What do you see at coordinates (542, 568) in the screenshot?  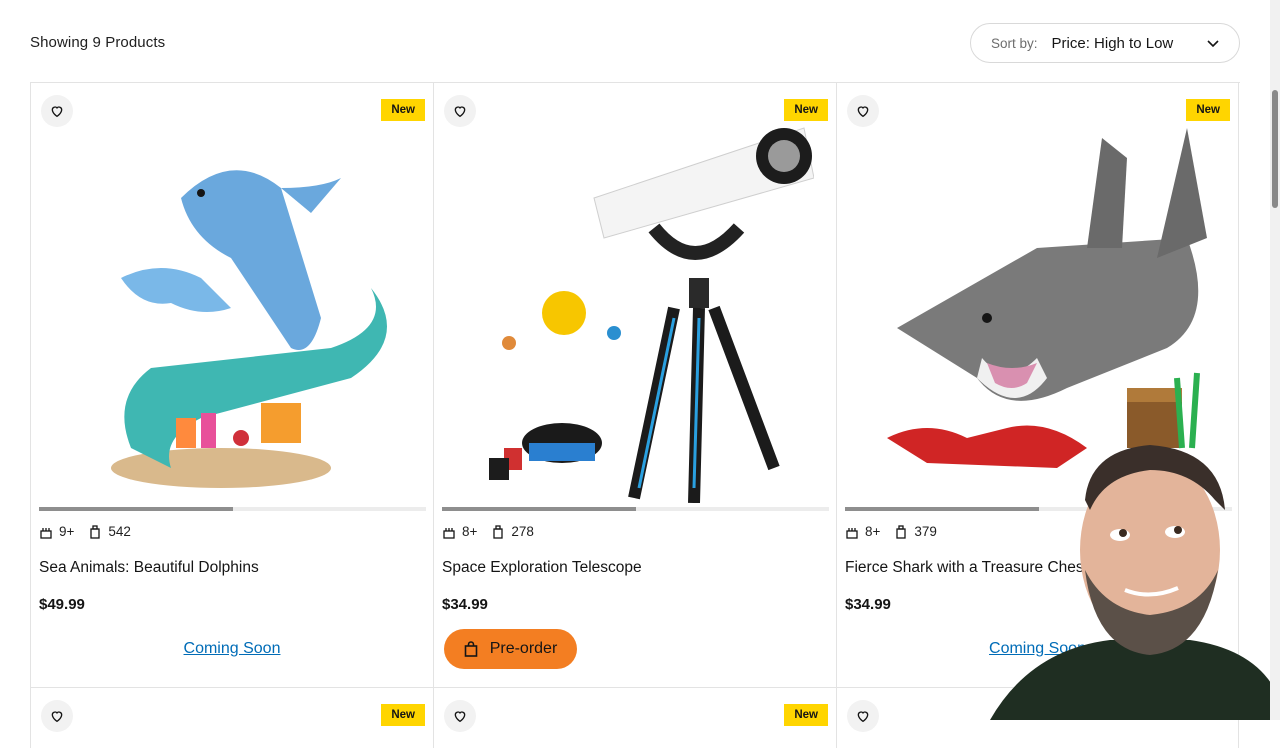 I see `product-title: Space Exploration Telescope` at bounding box center [542, 568].